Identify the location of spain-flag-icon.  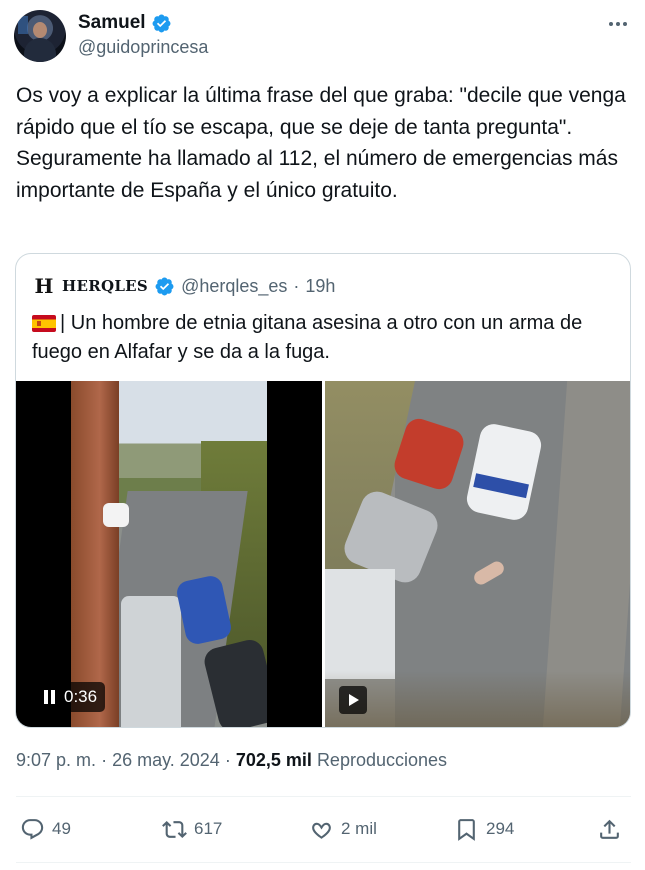
(44, 323).